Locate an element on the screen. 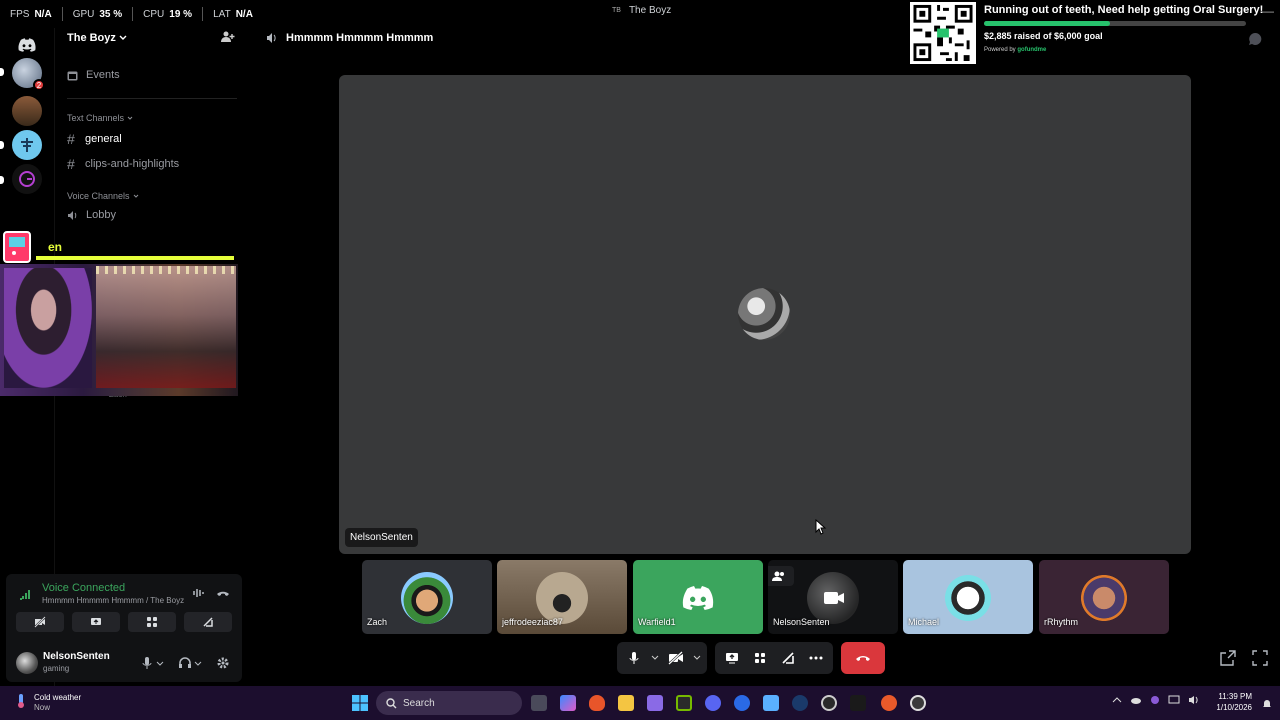 The width and height of the screenshot is (1280, 720). tile-options-button is located at coordinates (781, 576).